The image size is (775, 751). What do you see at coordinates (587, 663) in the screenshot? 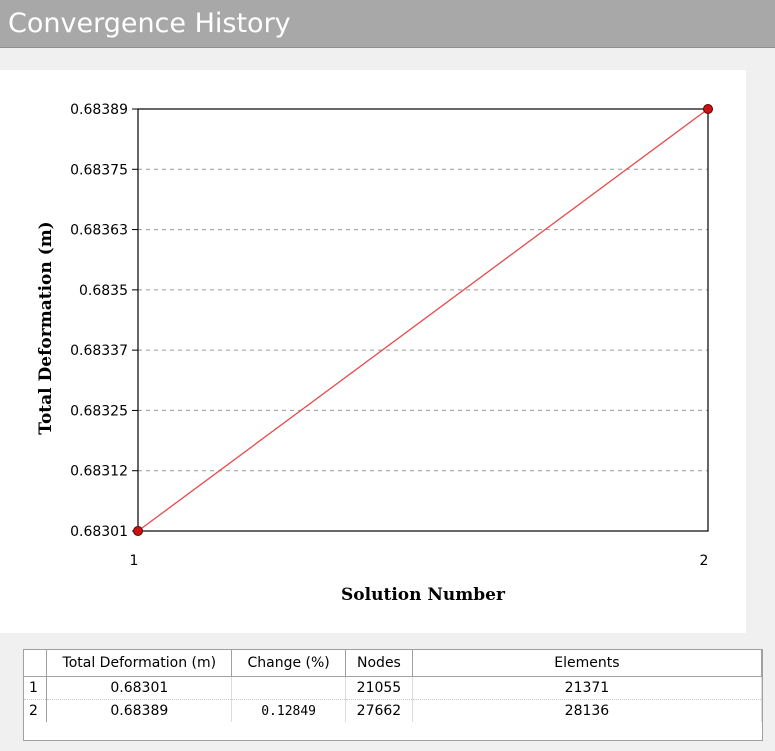
I see `column-header-elements: Elements` at bounding box center [587, 663].